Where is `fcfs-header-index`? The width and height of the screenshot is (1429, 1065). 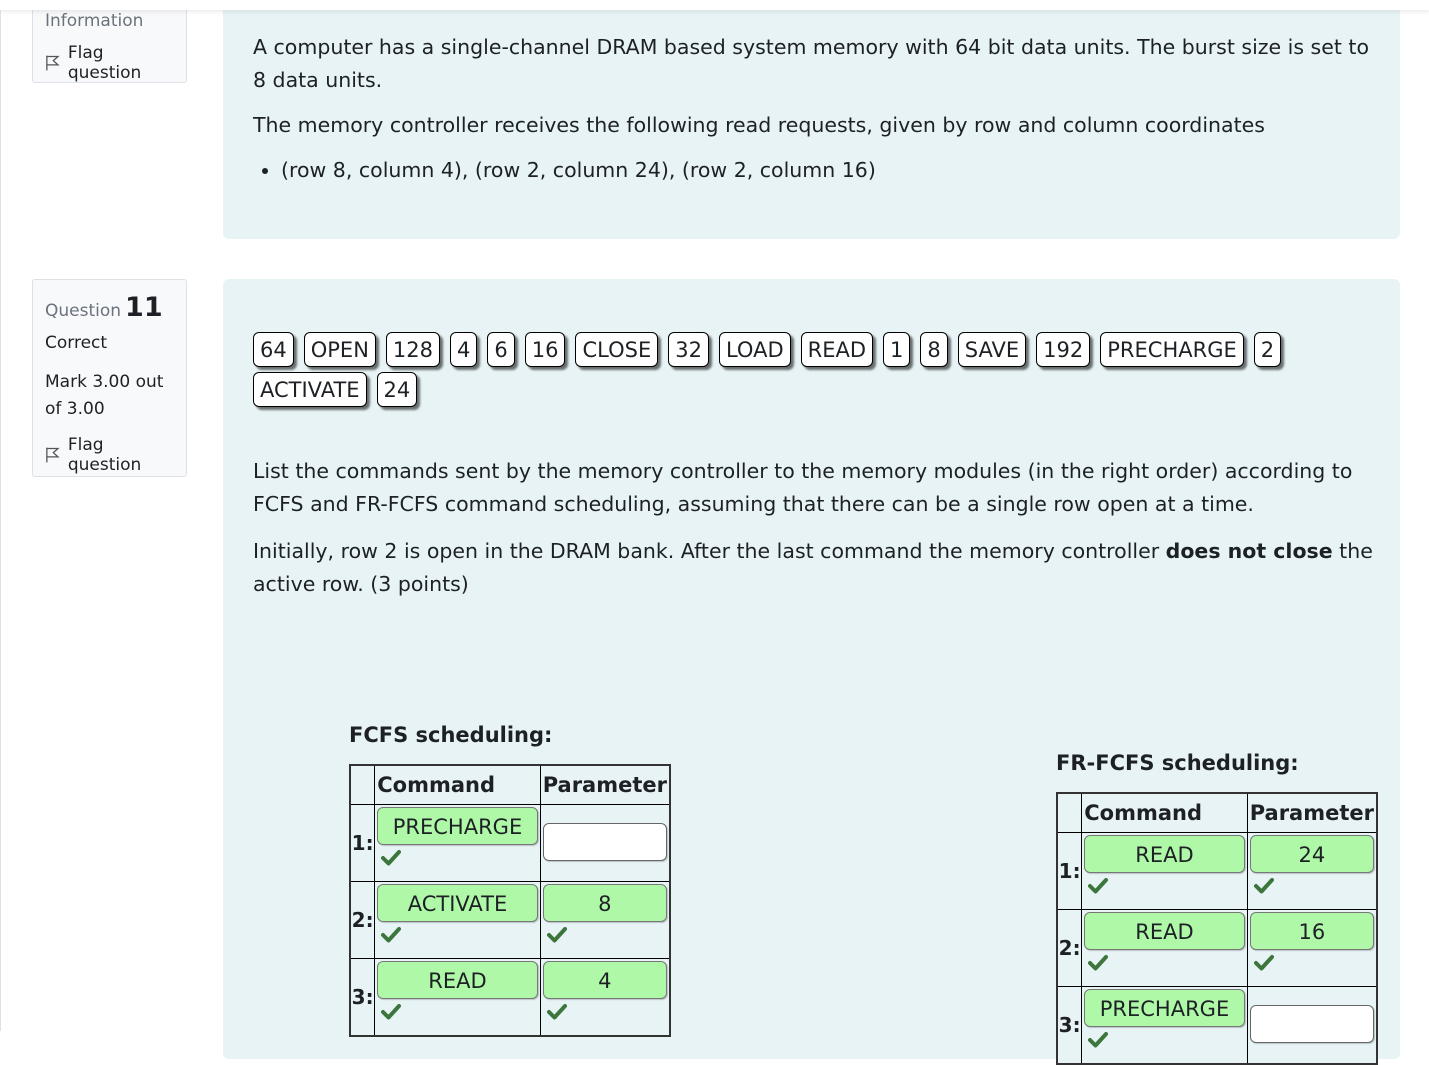
fcfs-header-index is located at coordinates (362, 784).